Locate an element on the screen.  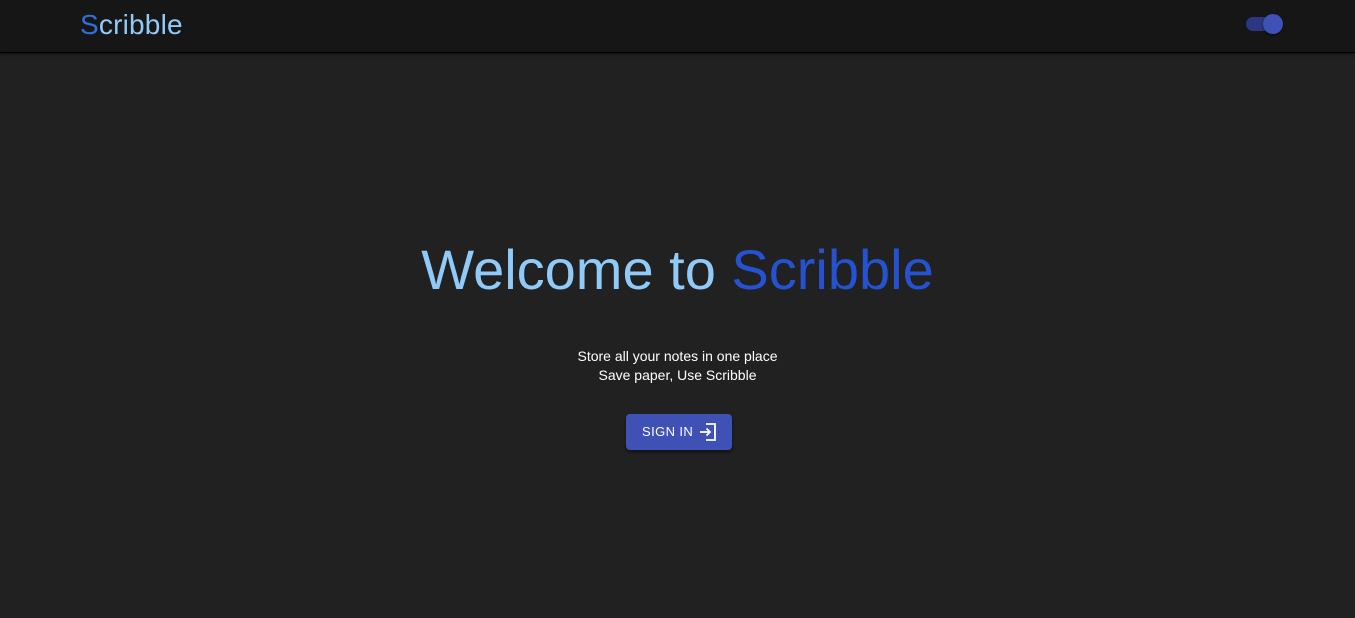
sign-in-button: SIGN IN is located at coordinates (679, 432).